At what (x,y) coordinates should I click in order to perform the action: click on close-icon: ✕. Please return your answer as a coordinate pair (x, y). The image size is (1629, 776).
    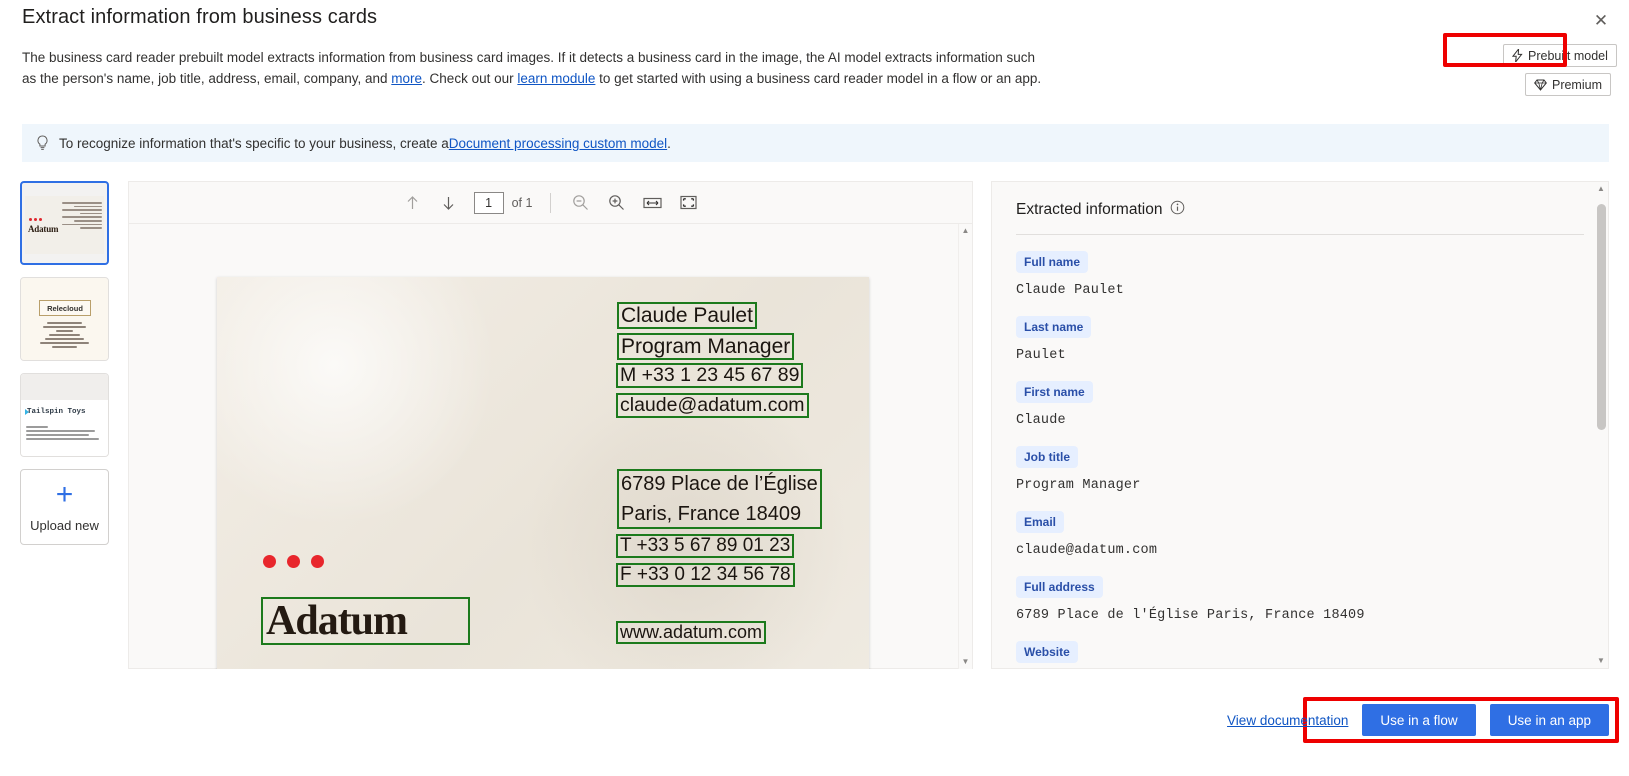
    Looking at the image, I should click on (1601, 20).